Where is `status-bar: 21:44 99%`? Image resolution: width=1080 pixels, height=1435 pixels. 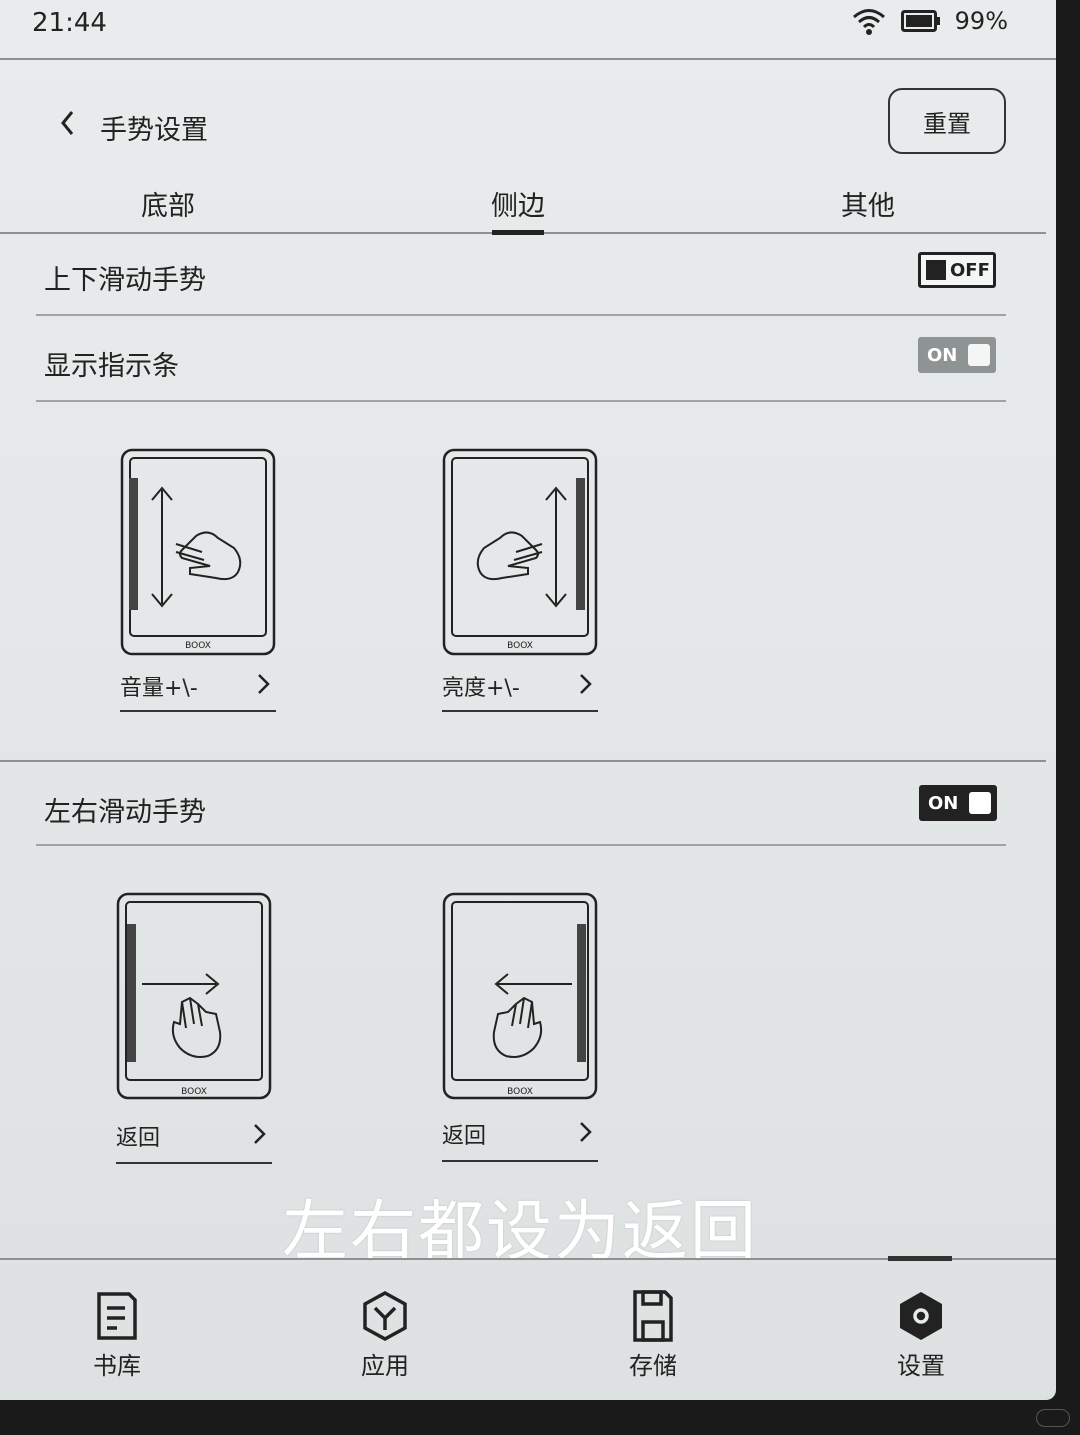
status-bar: 21:44 99% is located at coordinates (528, 30).